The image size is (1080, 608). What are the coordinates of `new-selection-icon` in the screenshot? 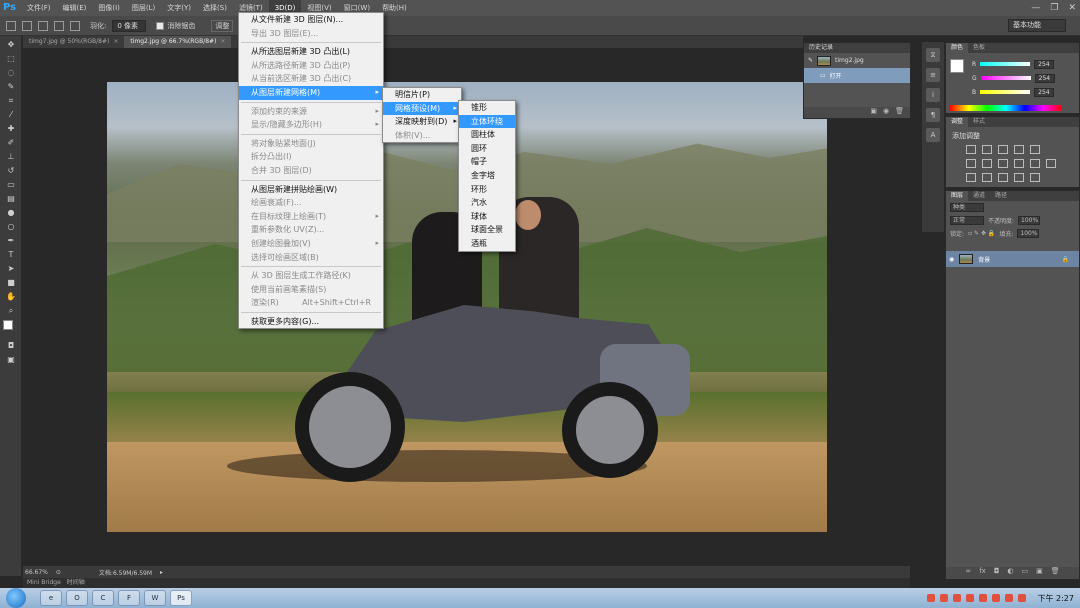 It's located at (27, 25).